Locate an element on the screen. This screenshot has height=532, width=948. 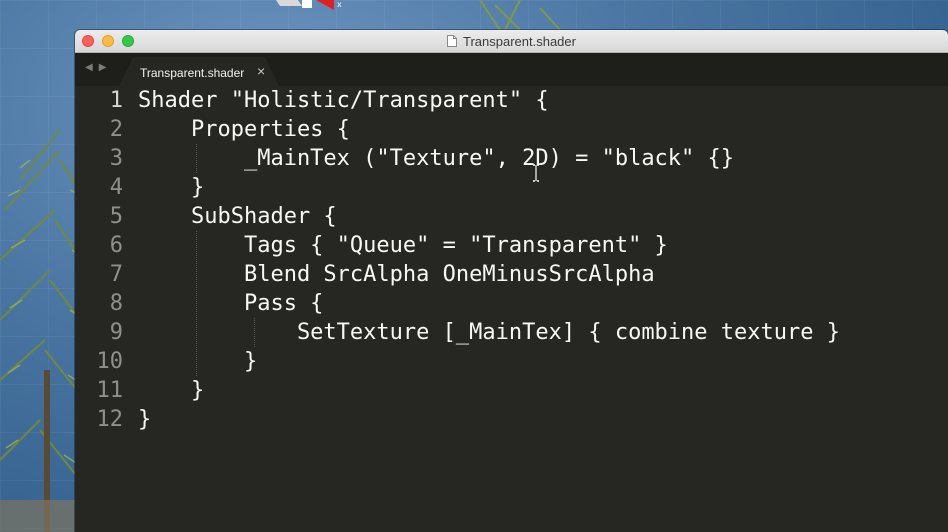
code-line: Shader "Holistic/Transparent" { is located at coordinates (343, 100).